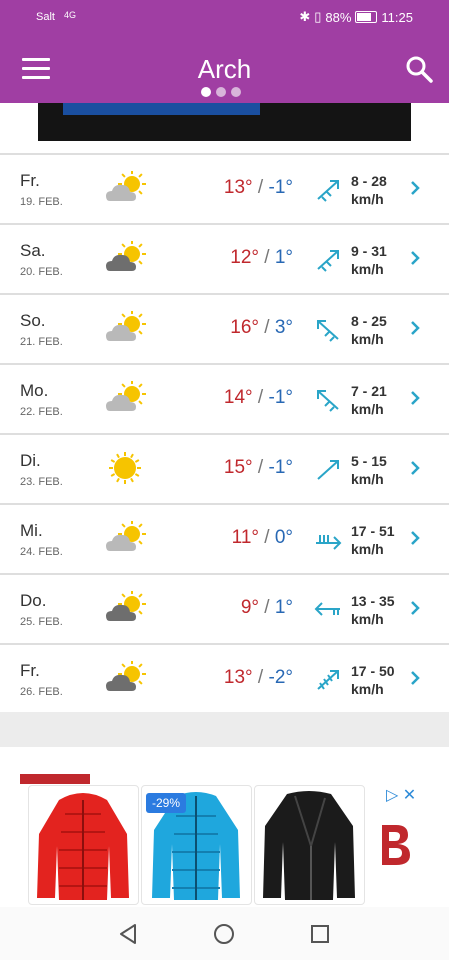 The image size is (449, 960). I want to click on discount-badge: -29%, so click(166, 803).